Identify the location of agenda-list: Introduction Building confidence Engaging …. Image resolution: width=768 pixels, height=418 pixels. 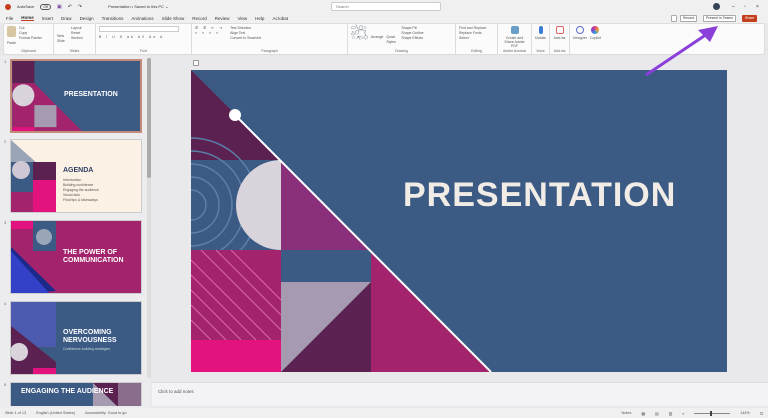
(81, 190).